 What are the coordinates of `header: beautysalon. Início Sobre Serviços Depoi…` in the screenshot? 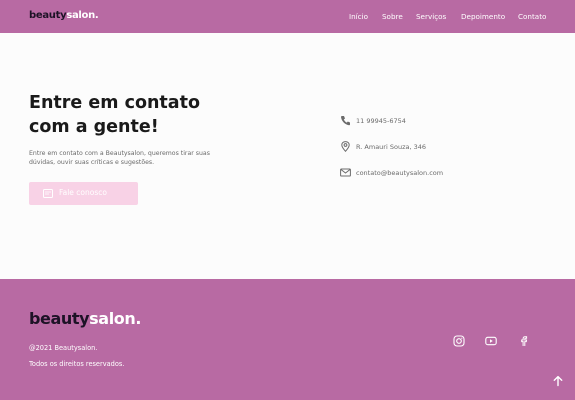 It's located at (287, 16).